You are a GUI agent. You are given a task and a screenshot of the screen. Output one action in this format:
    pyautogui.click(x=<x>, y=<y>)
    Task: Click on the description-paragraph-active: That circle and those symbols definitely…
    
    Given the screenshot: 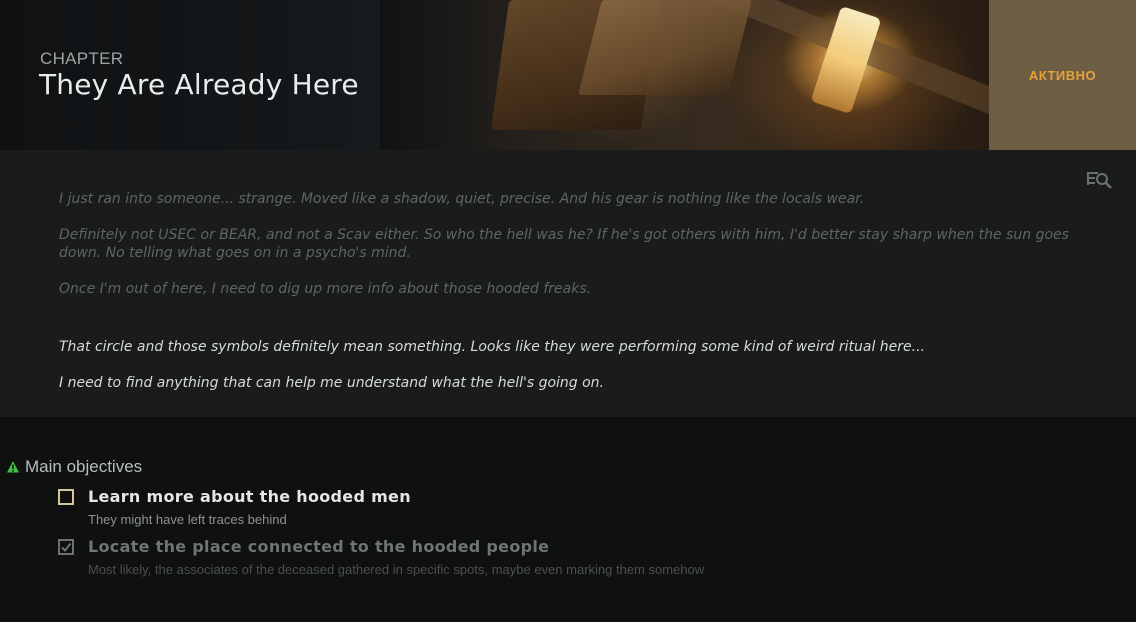 What is the action you would take?
    pyautogui.click(x=492, y=347)
    